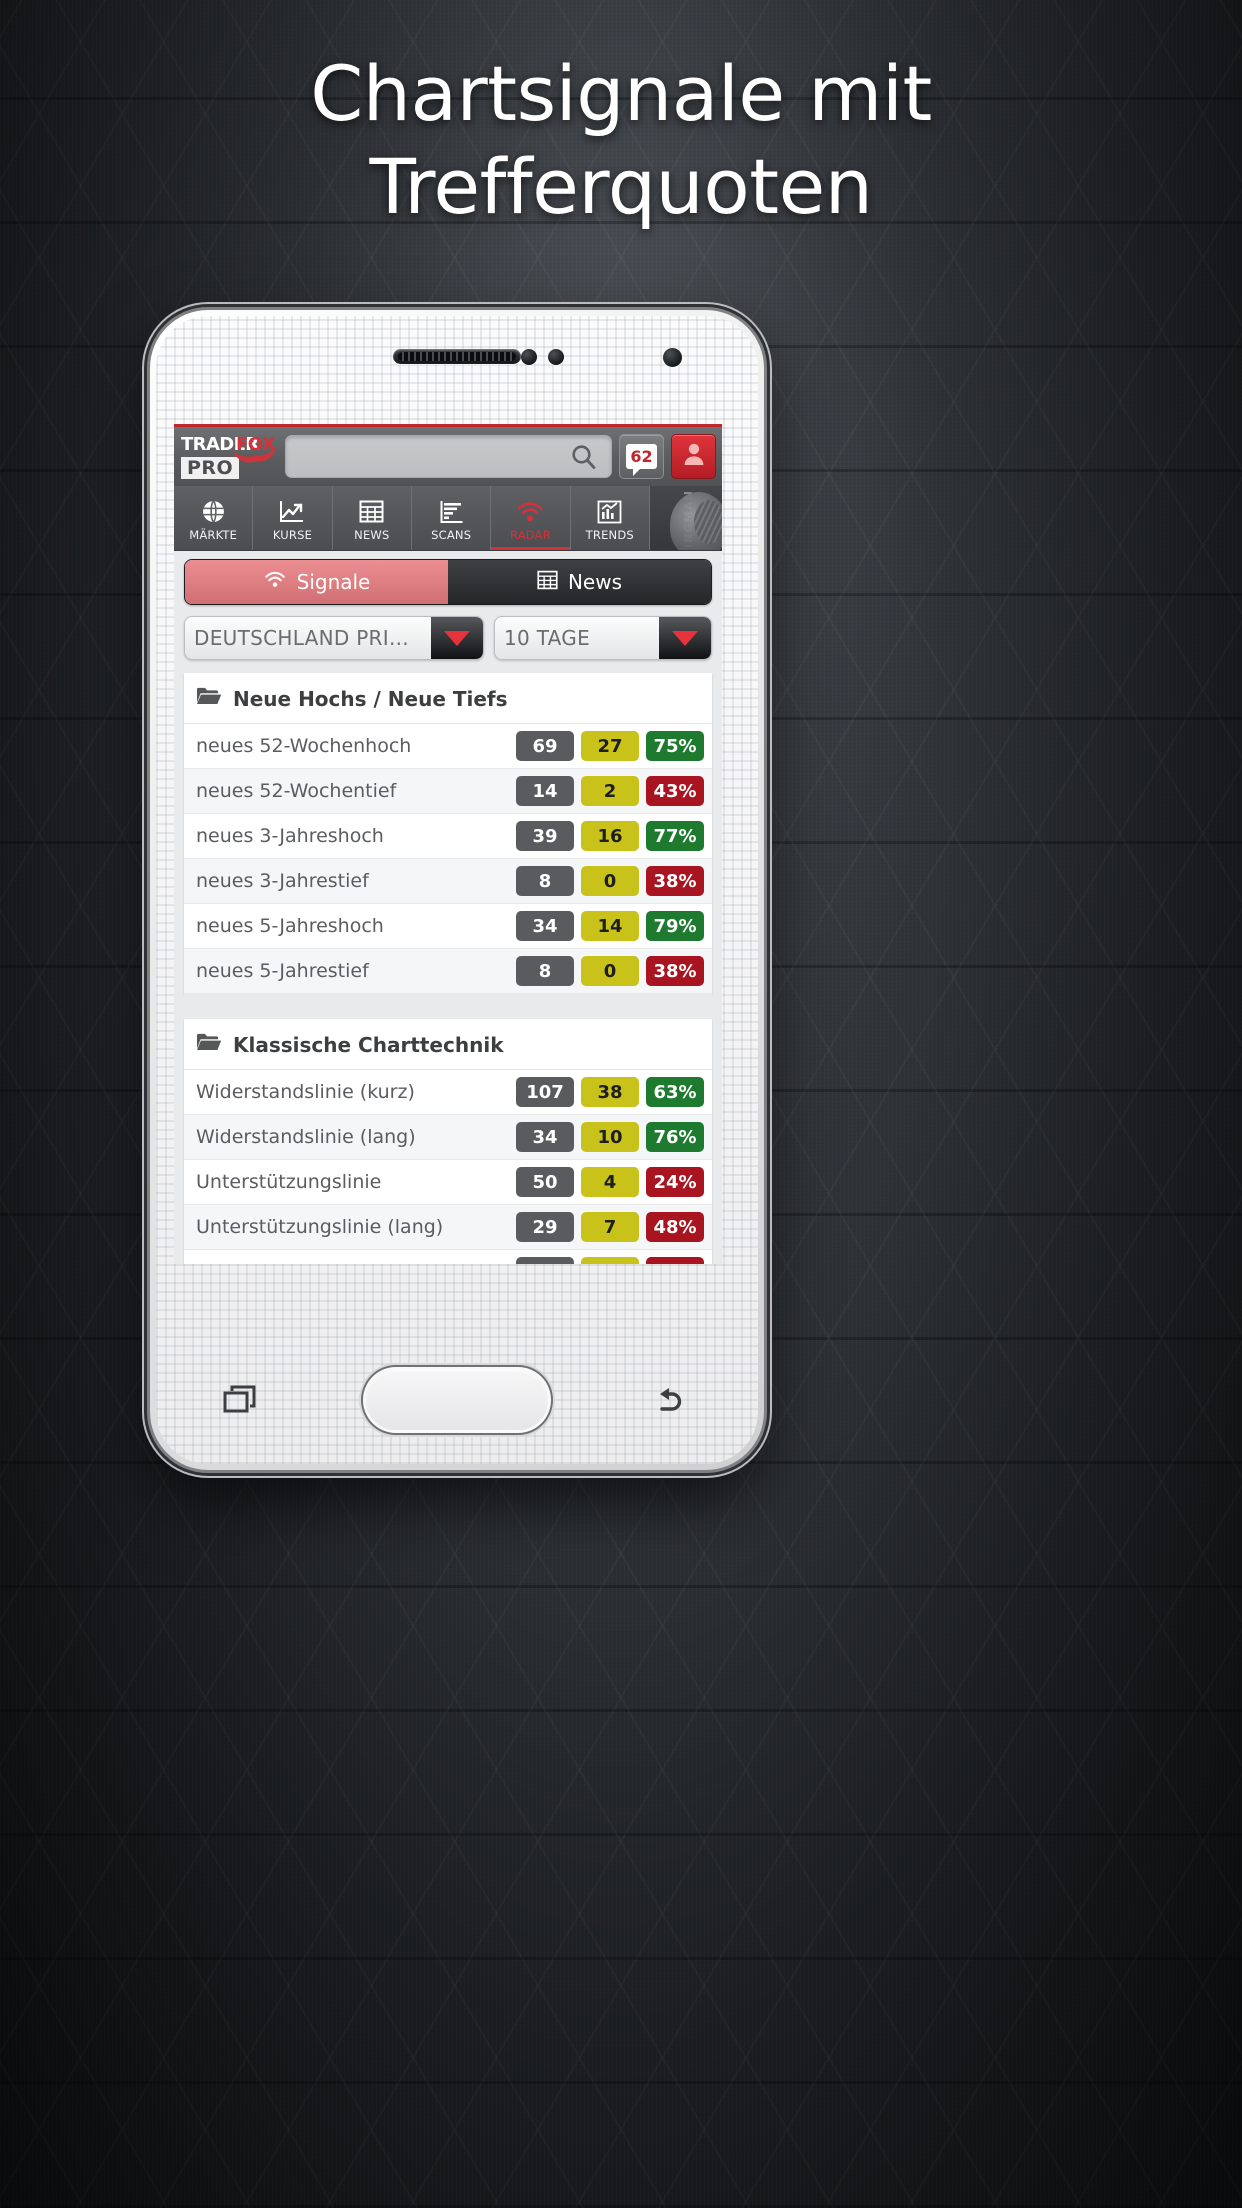 Image resolution: width=1242 pixels, height=2208 pixels. What do you see at coordinates (448, 1227) in the screenshot?
I see `table-row: Unterstützungslinie (lang) 29 7 48%` at bounding box center [448, 1227].